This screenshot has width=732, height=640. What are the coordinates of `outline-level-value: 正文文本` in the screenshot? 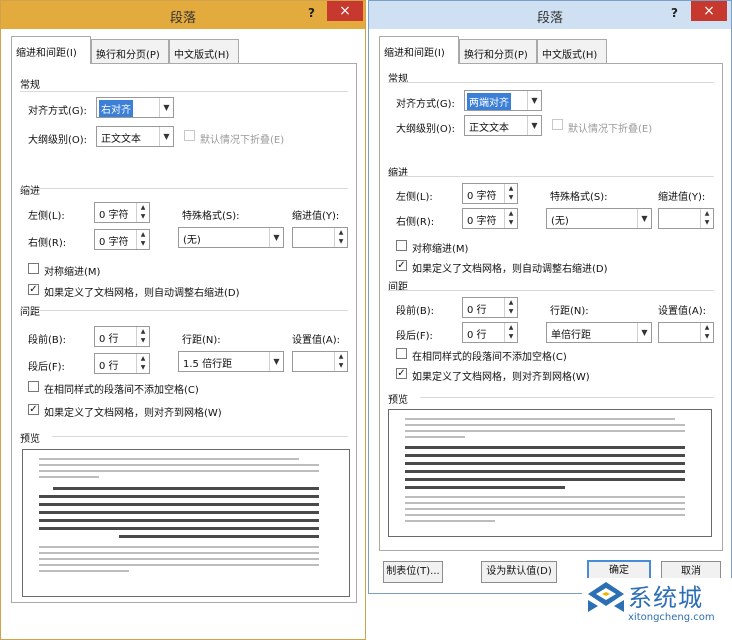 It's located at (489, 128).